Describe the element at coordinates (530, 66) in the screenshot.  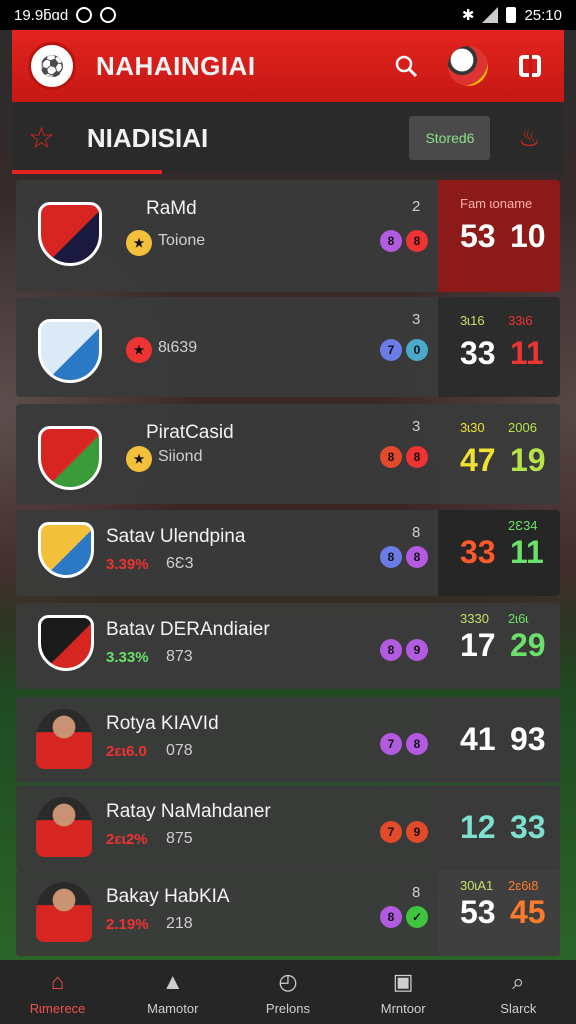
I see `grid-icon` at that location.